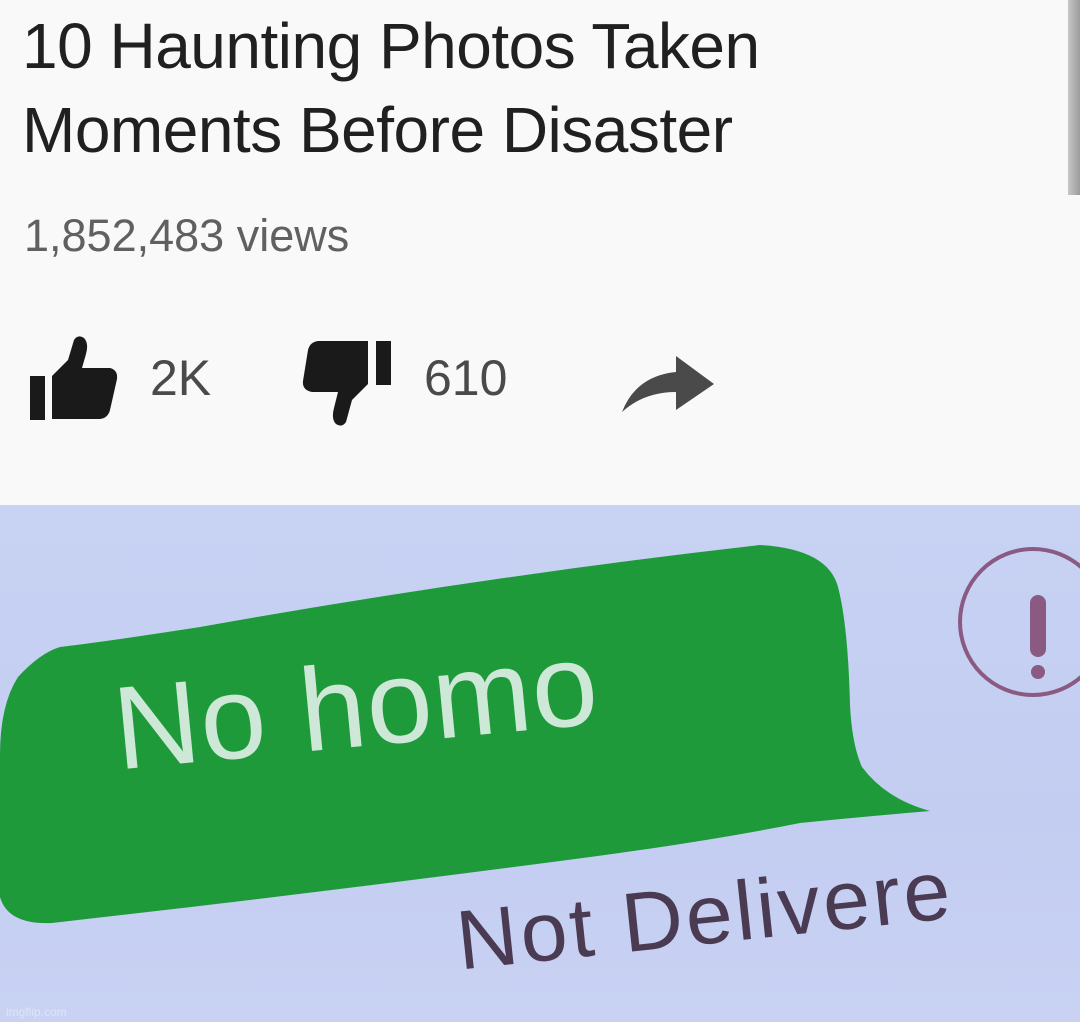 Image resolution: width=1080 pixels, height=1022 pixels. What do you see at coordinates (132, 380) in the screenshot?
I see `like-button: 2K` at bounding box center [132, 380].